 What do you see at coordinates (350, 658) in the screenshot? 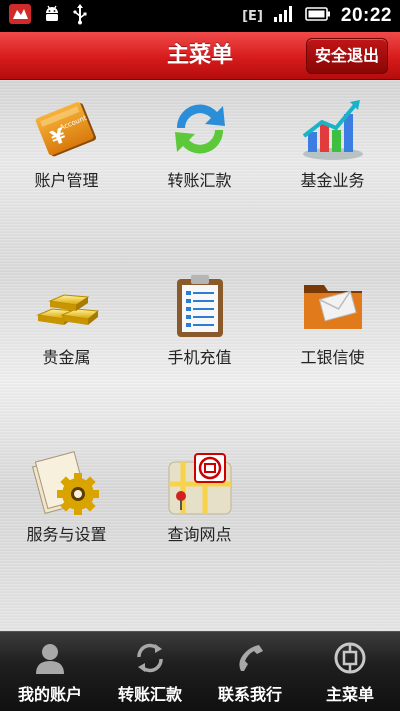
I see `icbc-logo-icon` at bounding box center [350, 658].